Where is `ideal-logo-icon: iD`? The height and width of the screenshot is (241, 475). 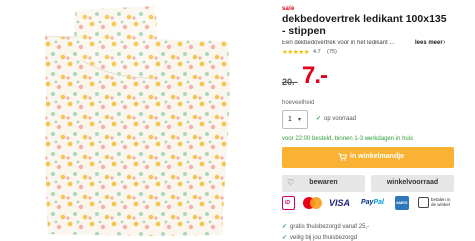
ideal-logo-icon: iD is located at coordinates (288, 203).